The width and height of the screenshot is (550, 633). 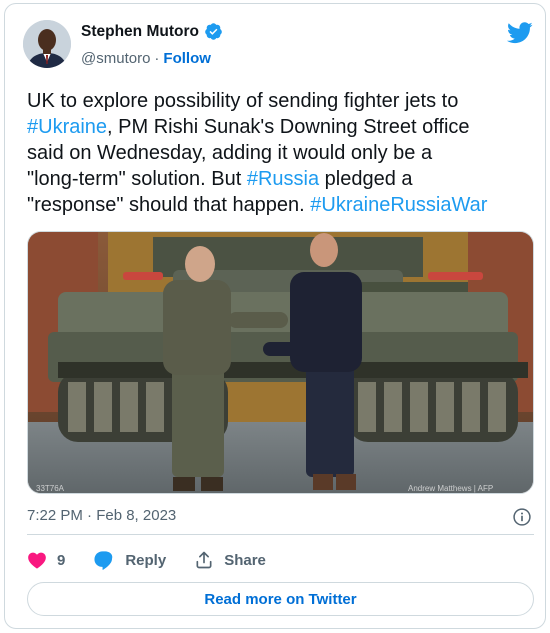 I want to click on hashtag-link: #Ukraine, so click(x=67, y=127).